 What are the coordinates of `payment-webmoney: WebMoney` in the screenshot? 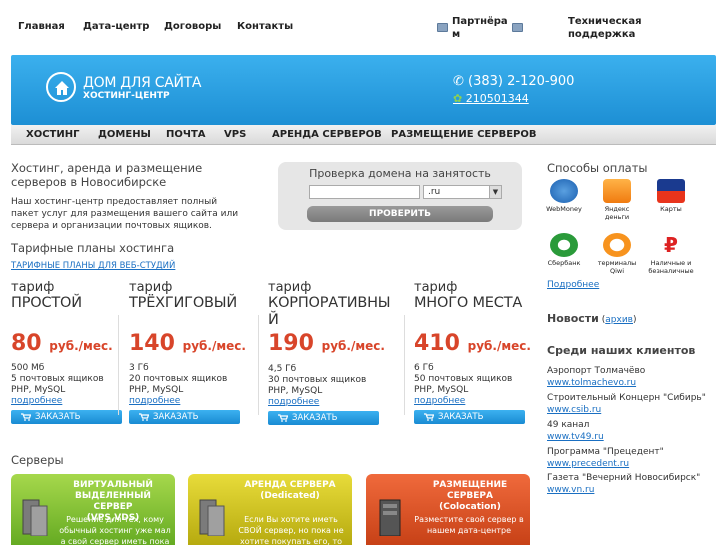 It's located at (564, 196).